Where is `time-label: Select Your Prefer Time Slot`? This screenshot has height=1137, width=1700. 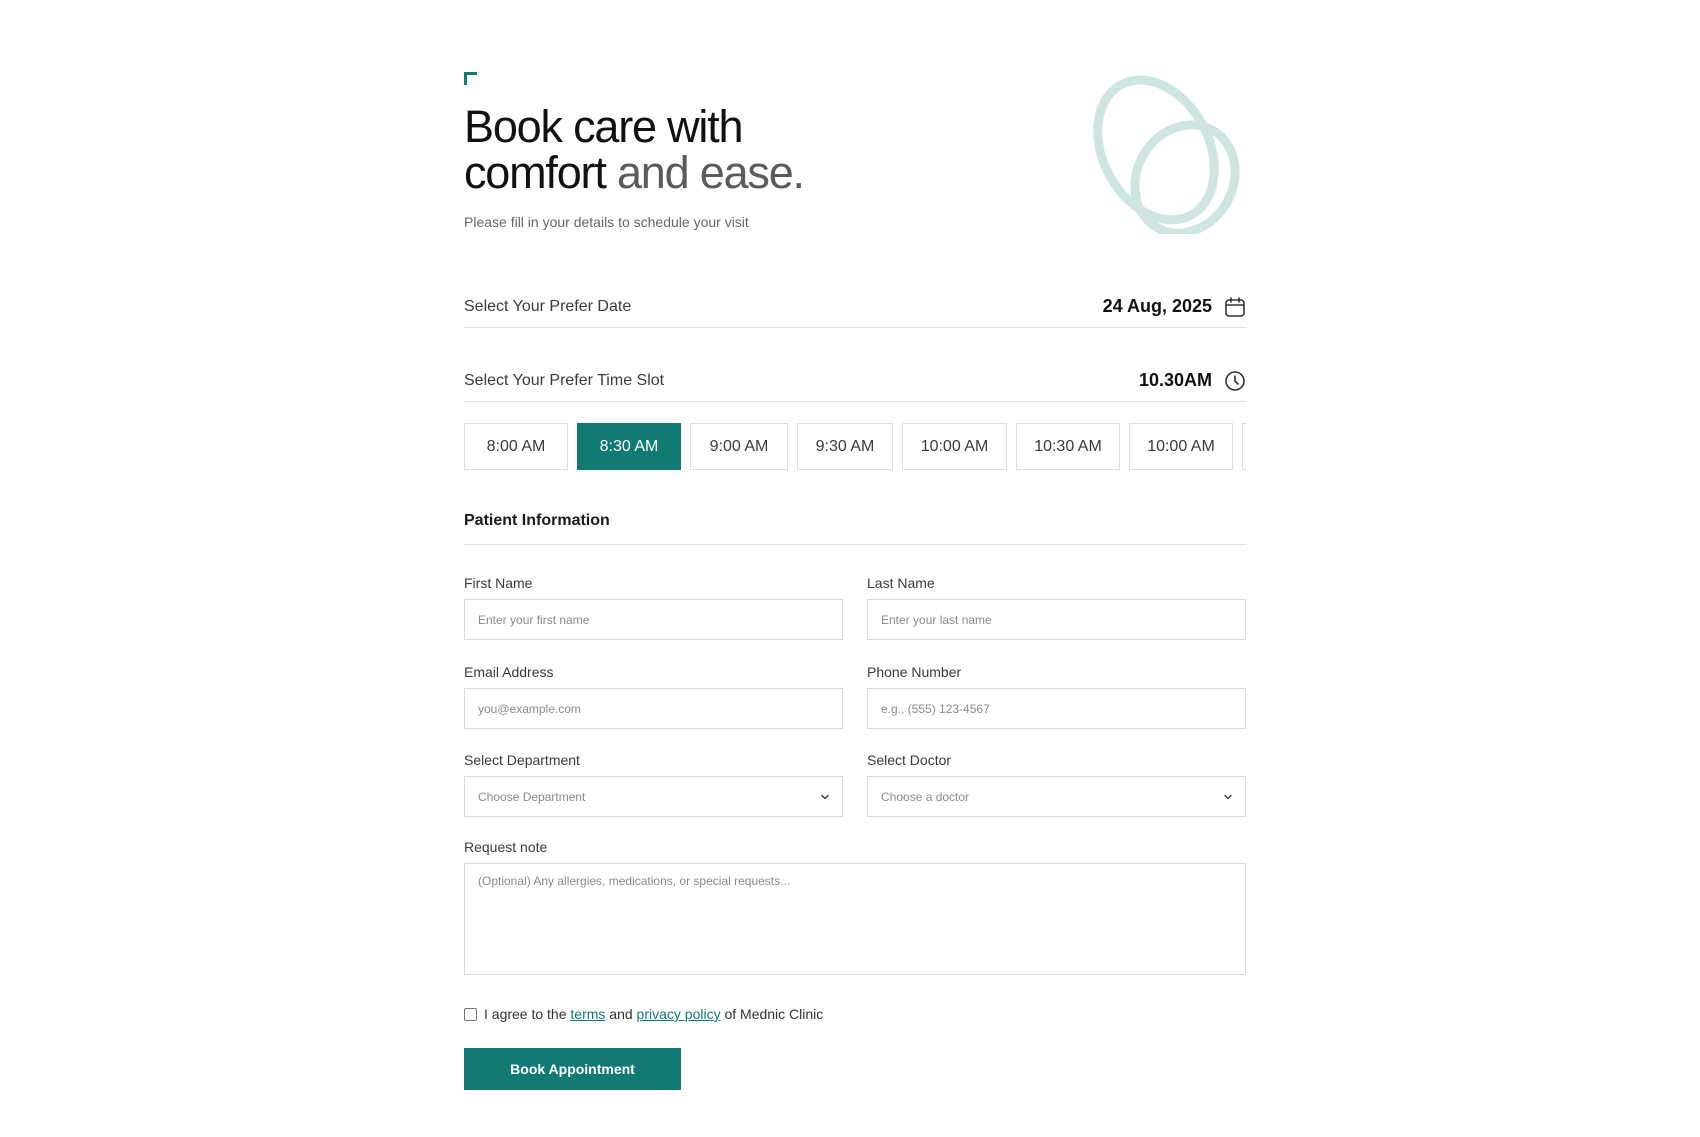 time-label: Select Your Prefer Time Slot is located at coordinates (564, 380).